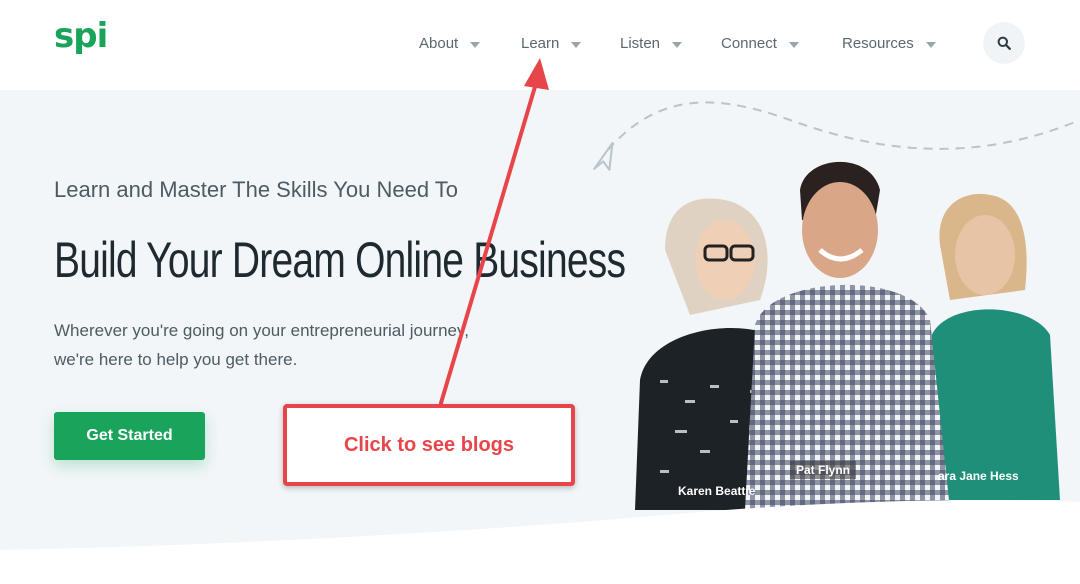  I want to click on nav-label: Learn, so click(540, 43).